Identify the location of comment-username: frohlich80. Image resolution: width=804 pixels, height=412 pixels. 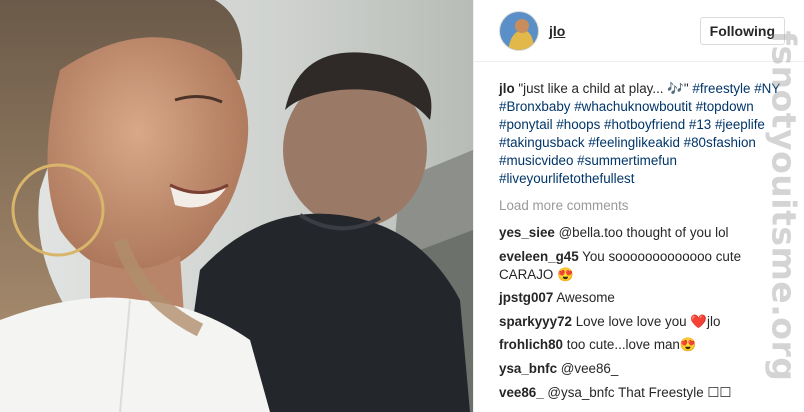
(531, 344).